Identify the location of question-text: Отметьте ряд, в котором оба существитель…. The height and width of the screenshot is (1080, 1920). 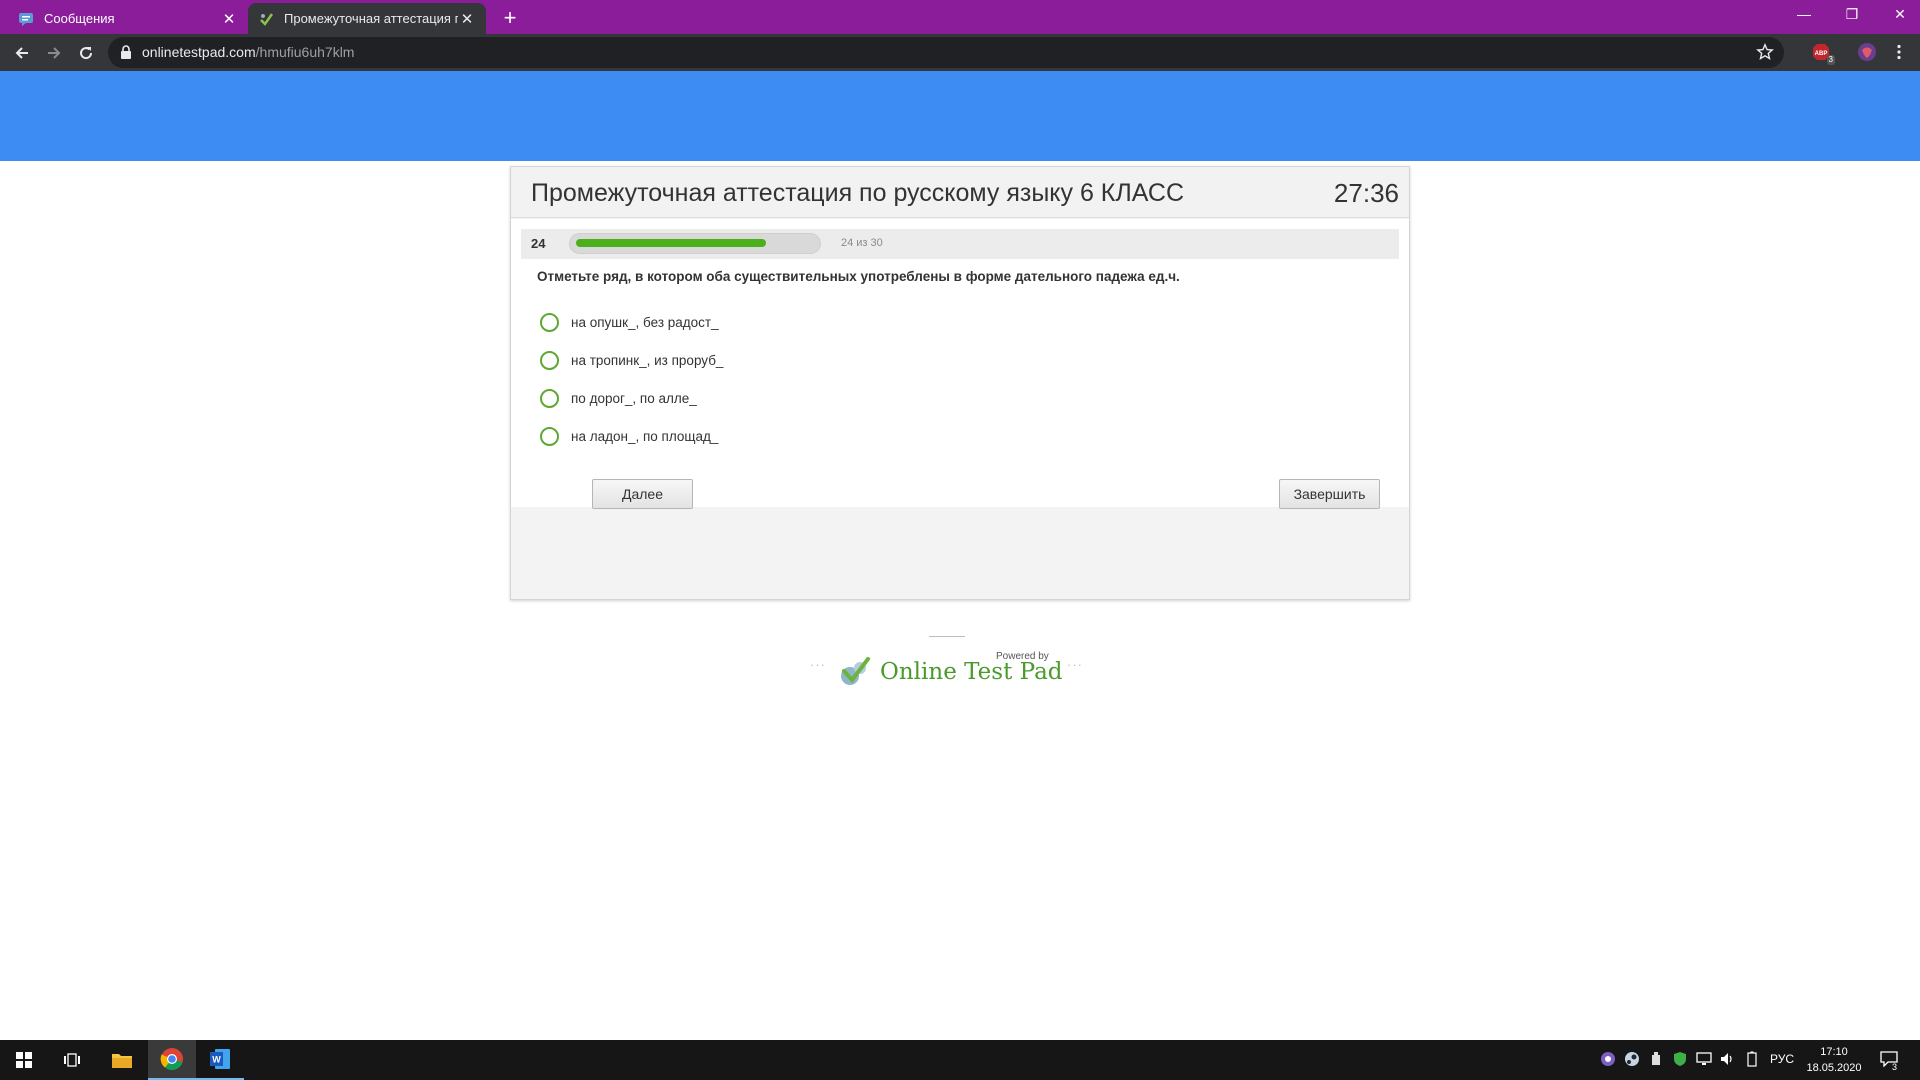
(858, 276).